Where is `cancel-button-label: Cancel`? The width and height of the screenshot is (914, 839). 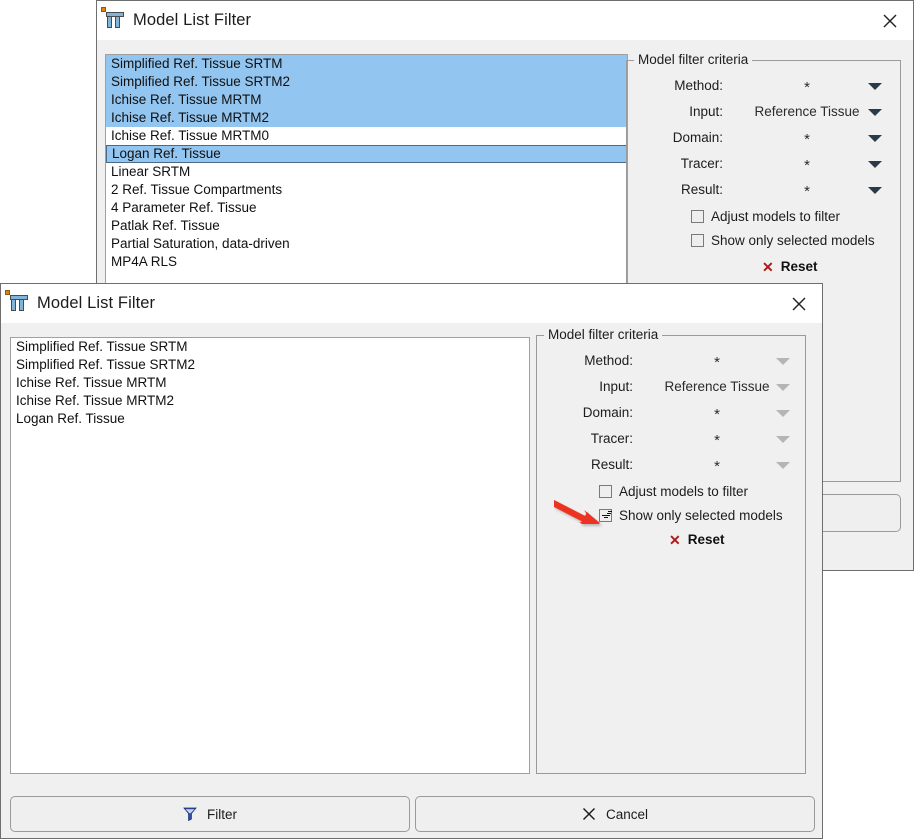 cancel-button-label: Cancel is located at coordinates (627, 814).